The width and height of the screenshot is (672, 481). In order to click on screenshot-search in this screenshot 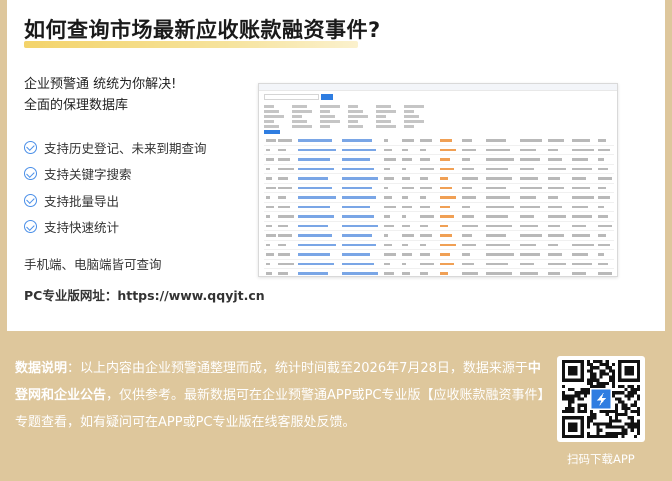, I will do `click(291, 97)`.